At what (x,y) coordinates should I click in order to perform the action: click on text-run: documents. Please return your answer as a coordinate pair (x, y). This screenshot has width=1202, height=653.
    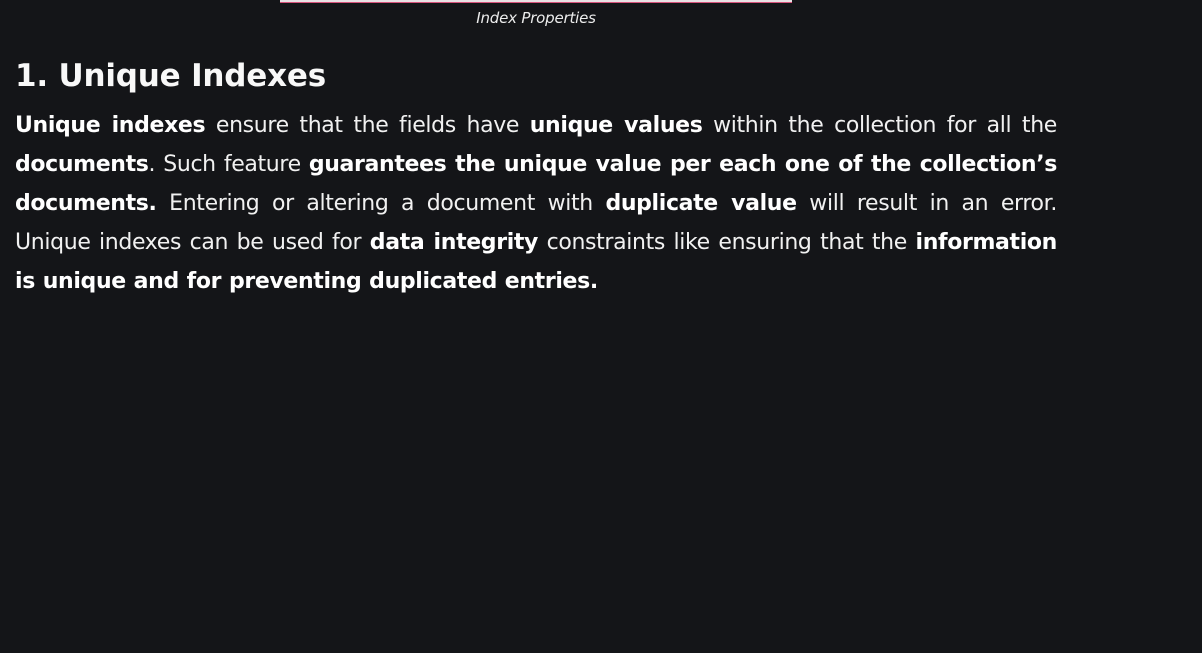
    Looking at the image, I should click on (82, 164).